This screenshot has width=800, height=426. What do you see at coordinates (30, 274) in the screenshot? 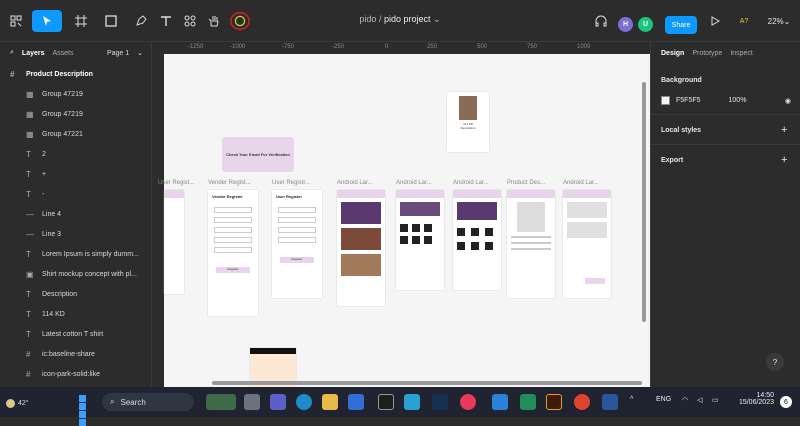
I see `image-layer-icon: ▣` at bounding box center [30, 274].